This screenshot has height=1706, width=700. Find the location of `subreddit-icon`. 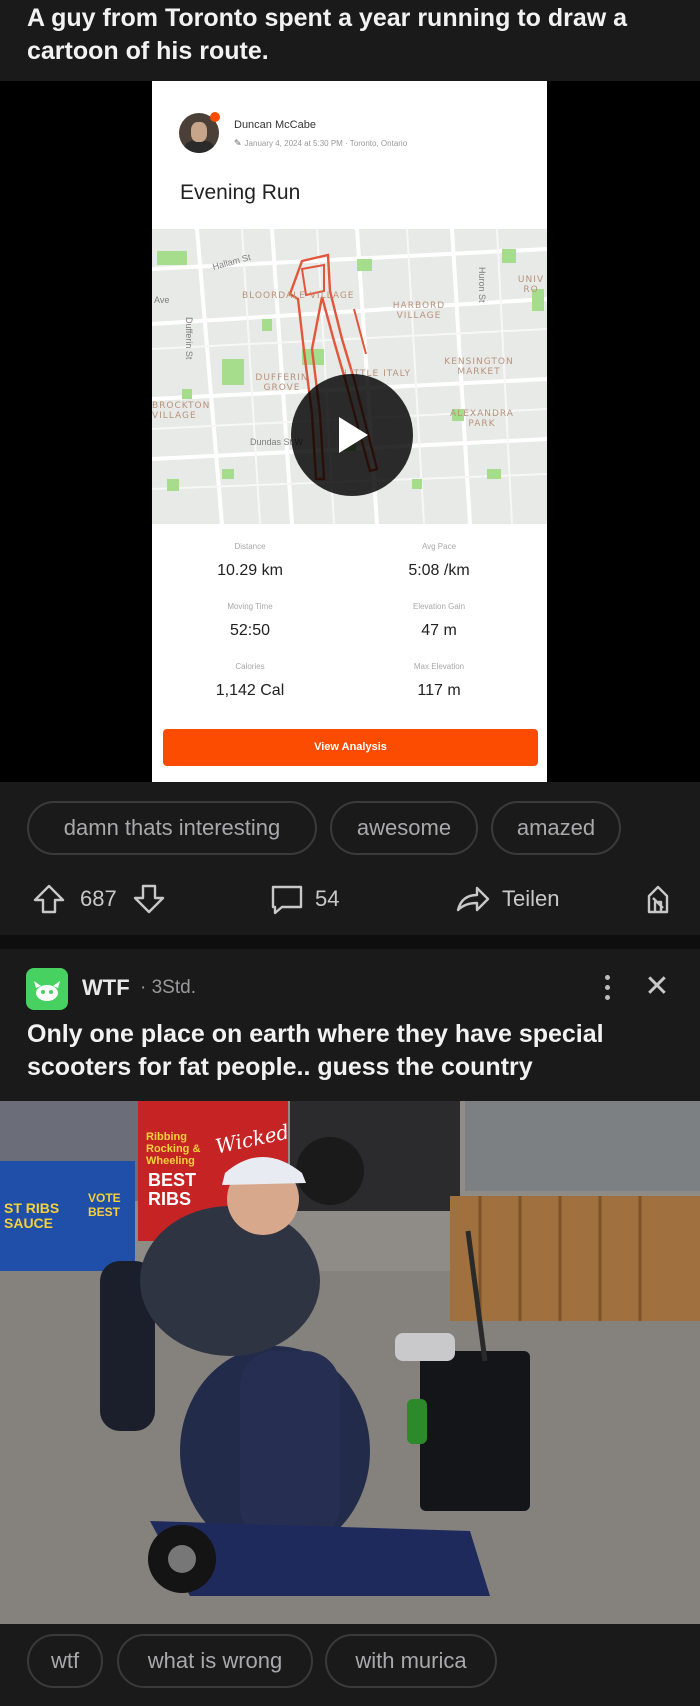

subreddit-icon is located at coordinates (47, 989).